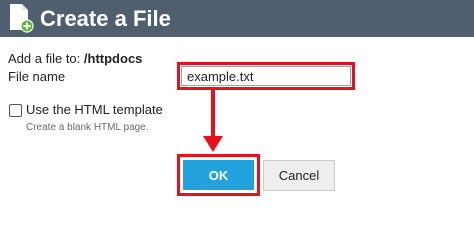  Describe the element at coordinates (15, 110) in the screenshot. I see `html-template-checkbox` at that location.